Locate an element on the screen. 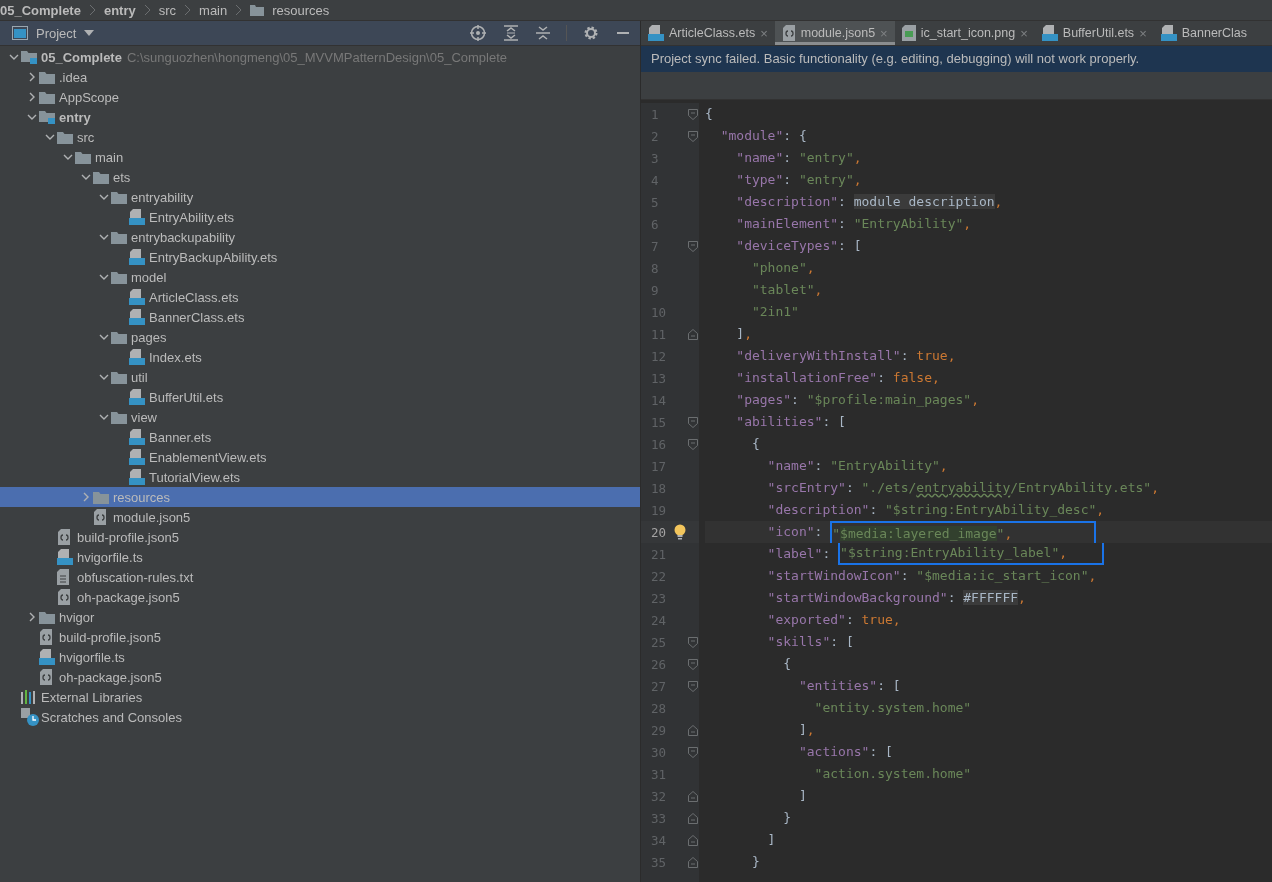  line-number: 20 is located at coordinates (659, 532).